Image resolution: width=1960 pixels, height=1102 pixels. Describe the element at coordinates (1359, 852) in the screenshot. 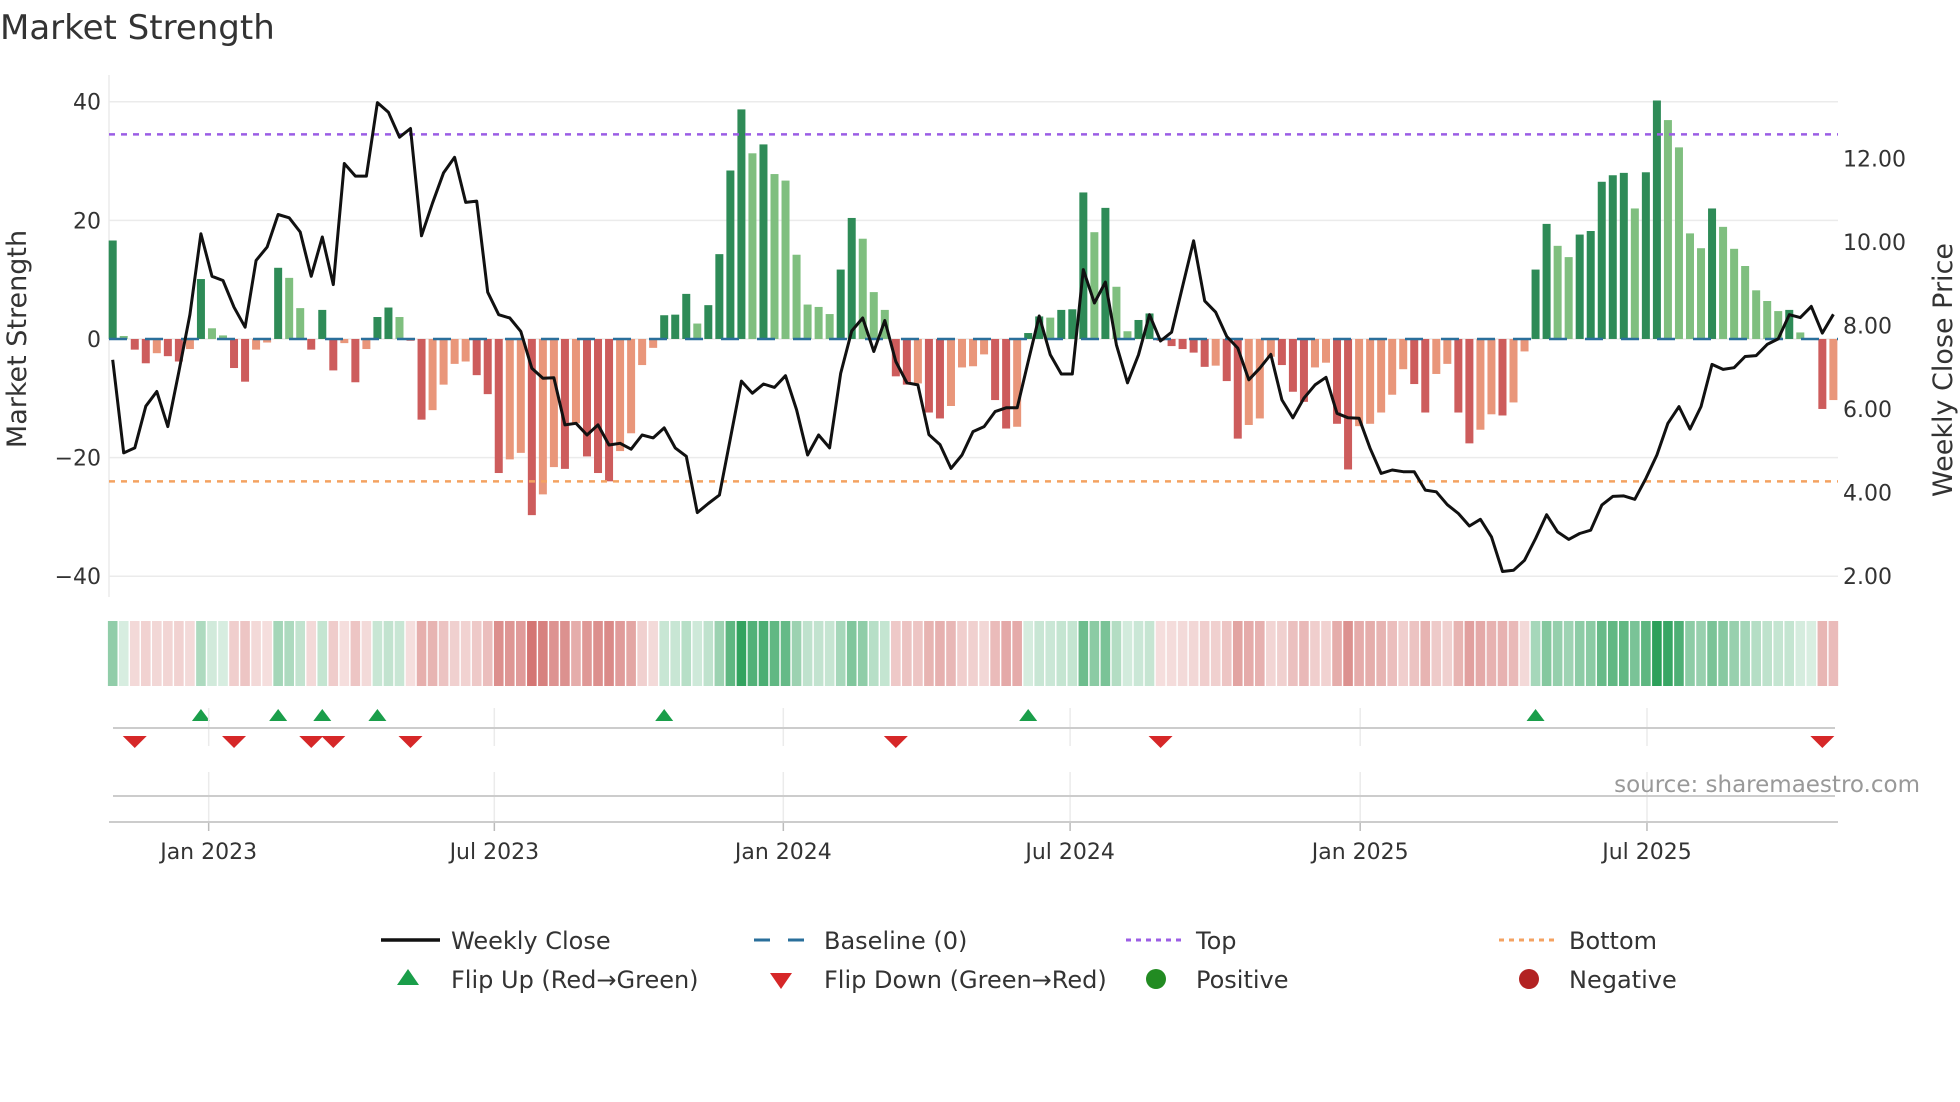

I see `x-tick-label: Jan 2025` at that location.